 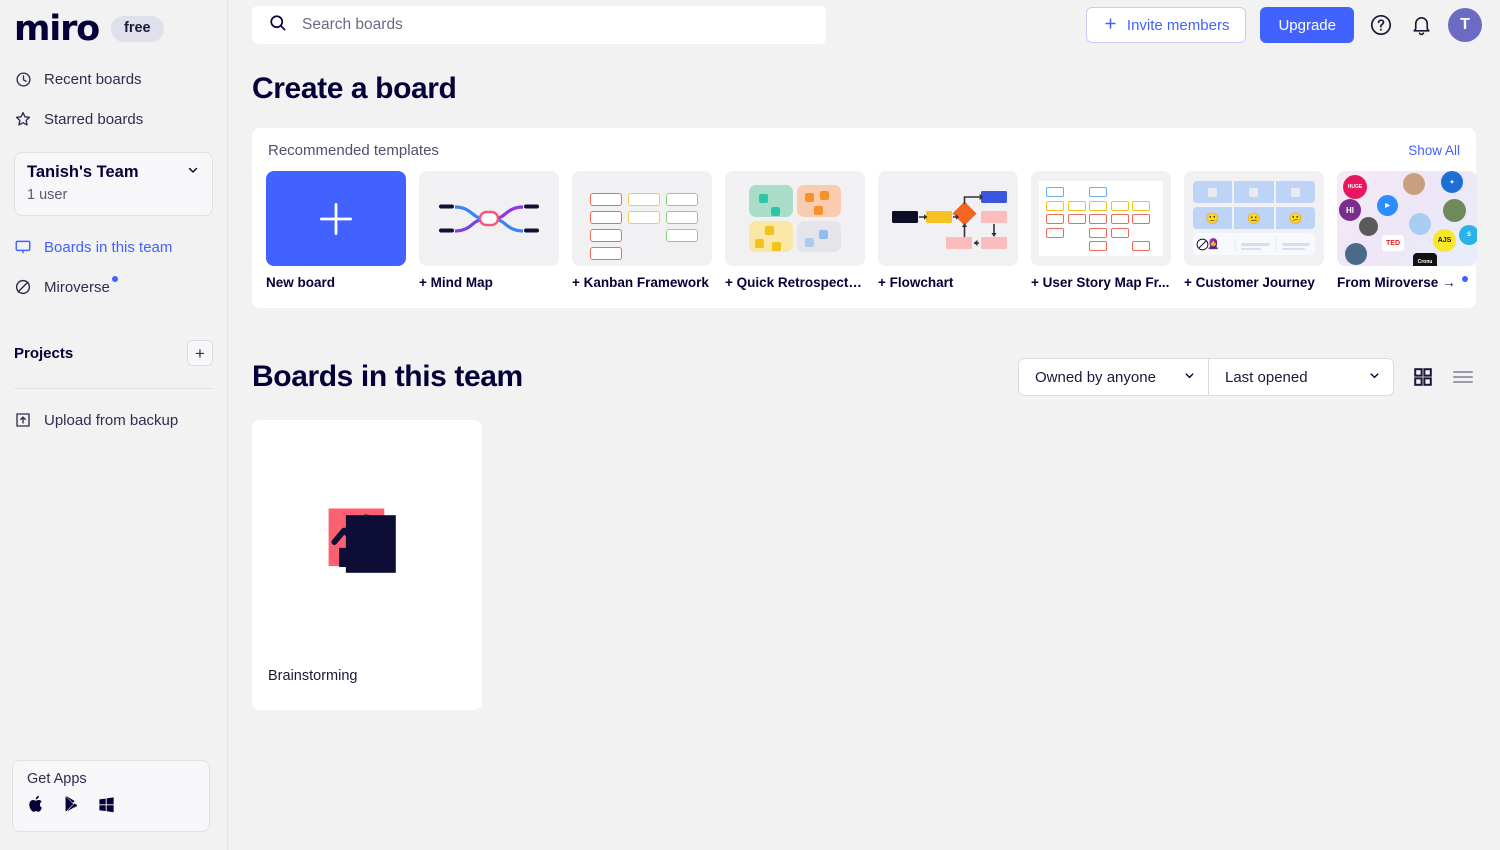 I want to click on top-bar: Invite members Upgrade T, so click(x=864, y=25).